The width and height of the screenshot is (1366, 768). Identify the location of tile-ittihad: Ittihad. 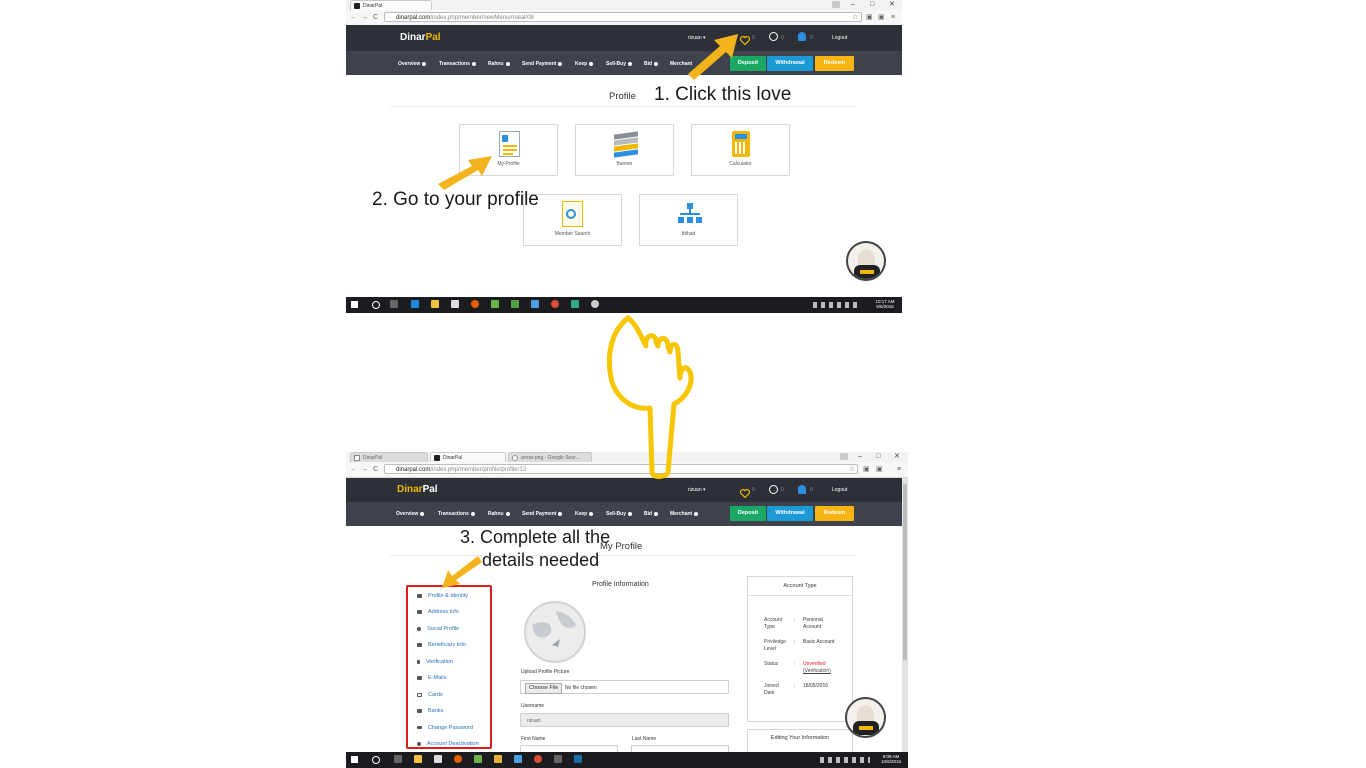
(688, 220).